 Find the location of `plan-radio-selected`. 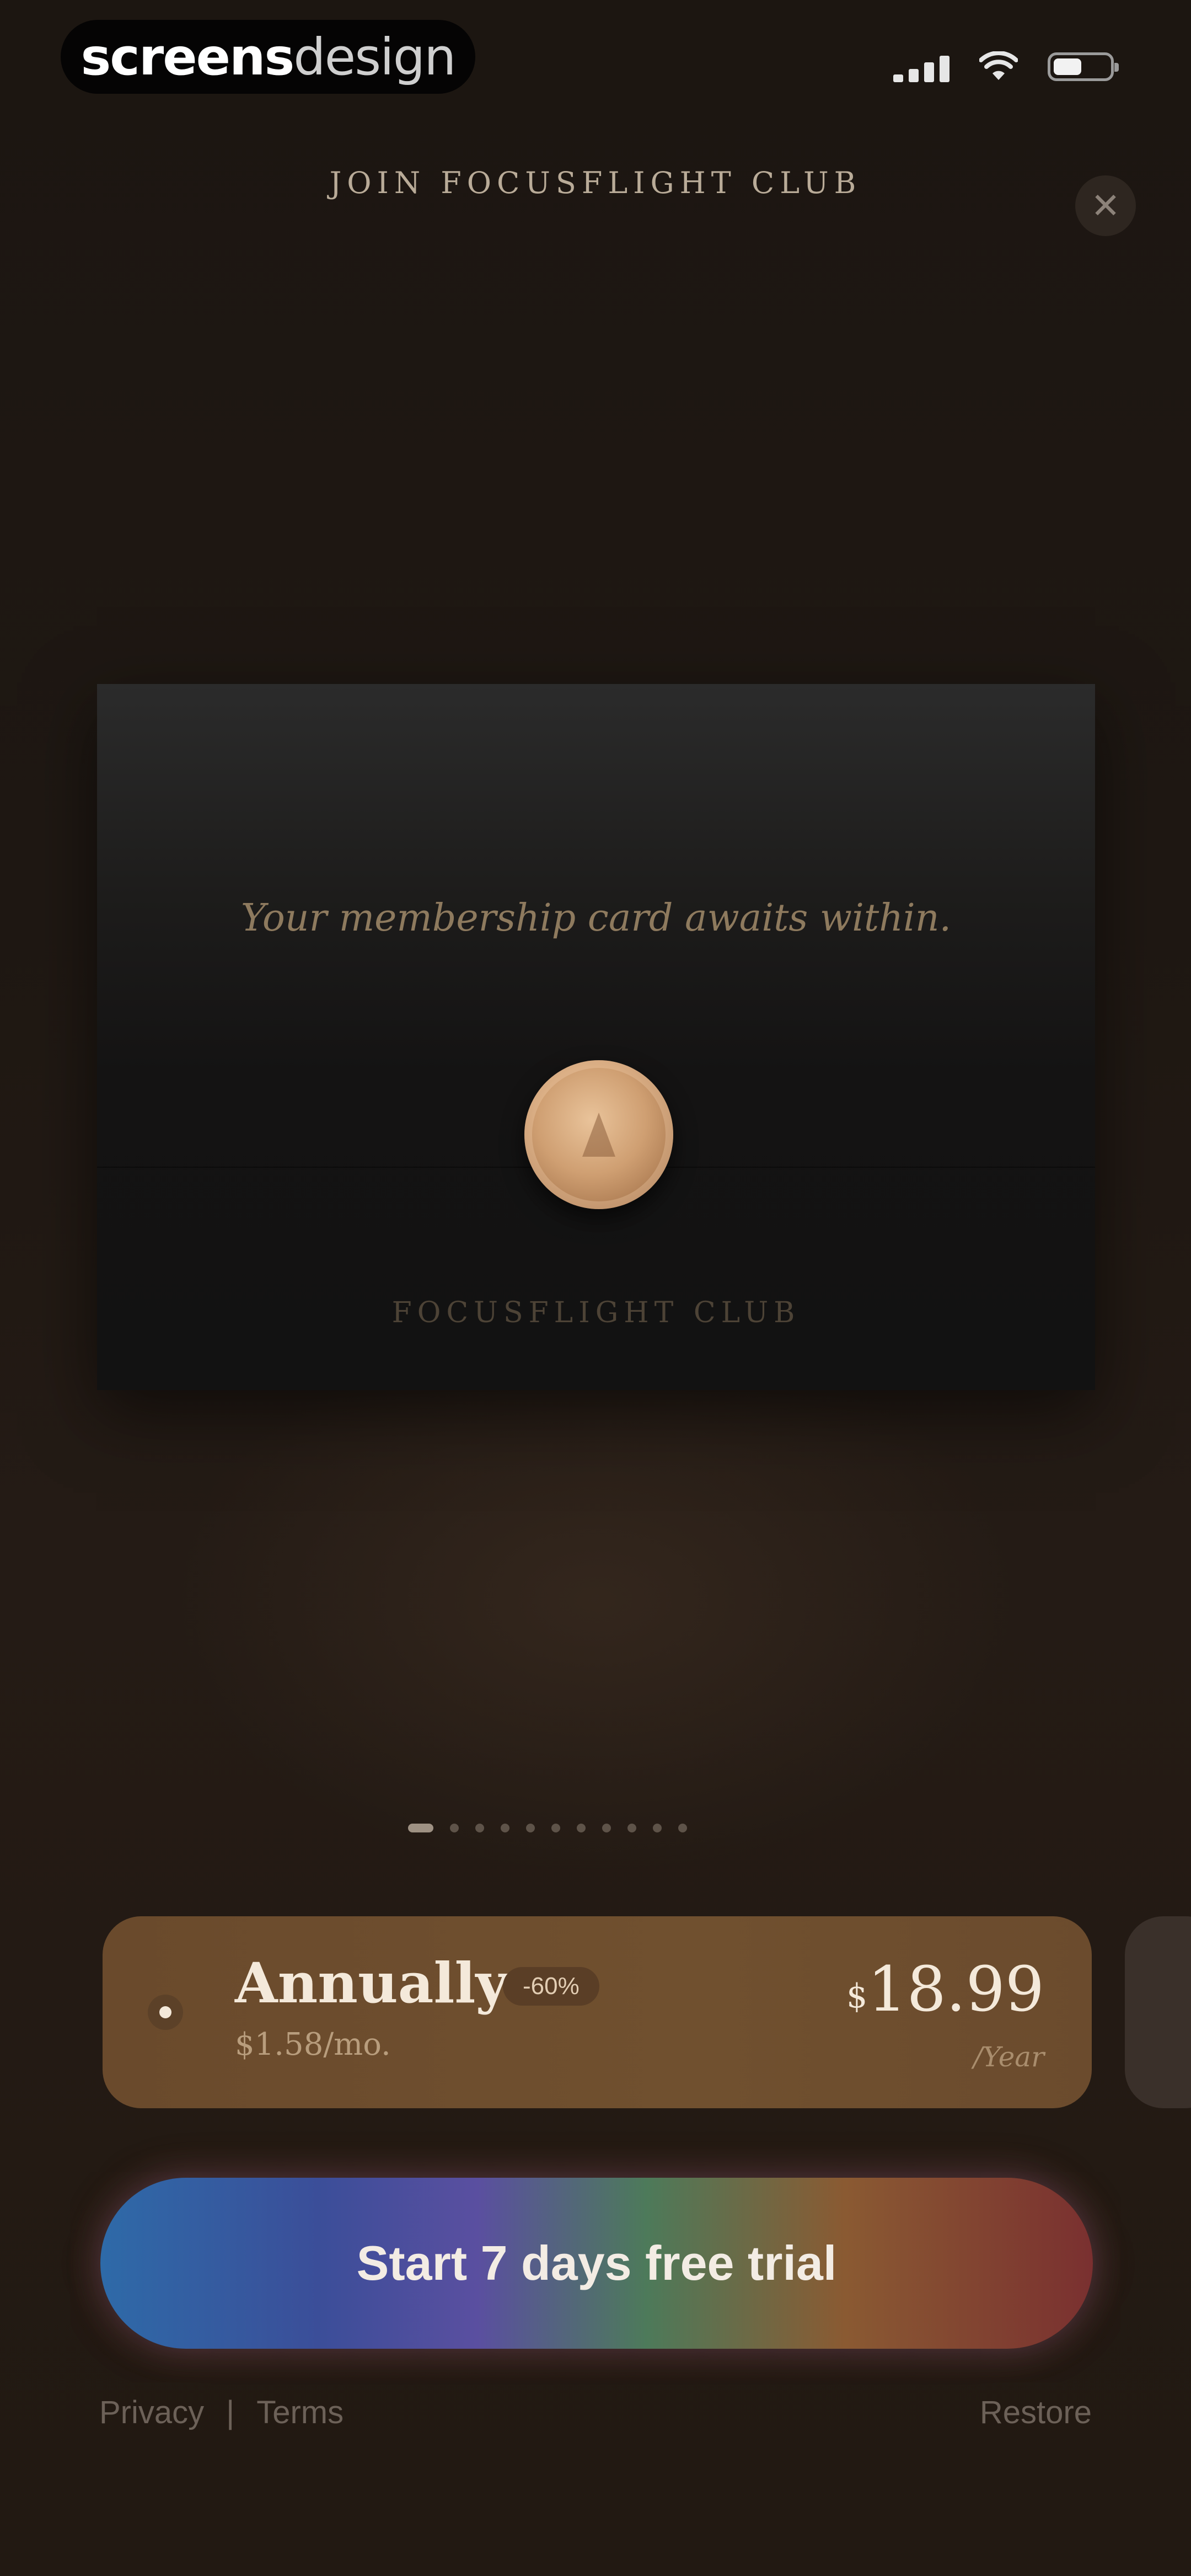

plan-radio-selected is located at coordinates (165, 2012).